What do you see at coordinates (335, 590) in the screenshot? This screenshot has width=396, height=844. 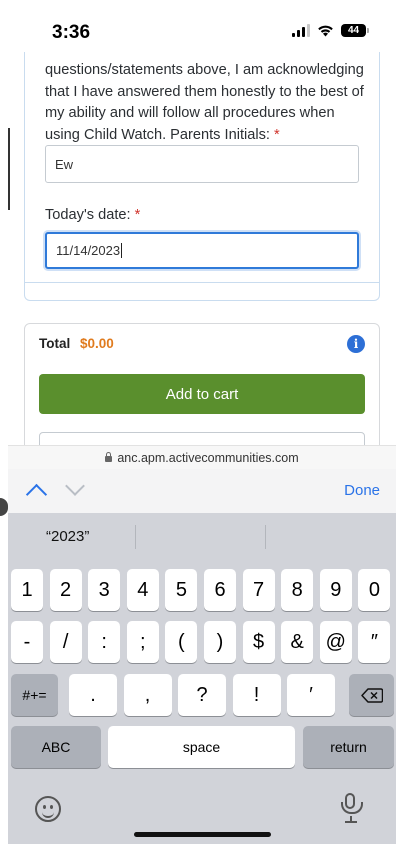 I see `key: 9` at bounding box center [335, 590].